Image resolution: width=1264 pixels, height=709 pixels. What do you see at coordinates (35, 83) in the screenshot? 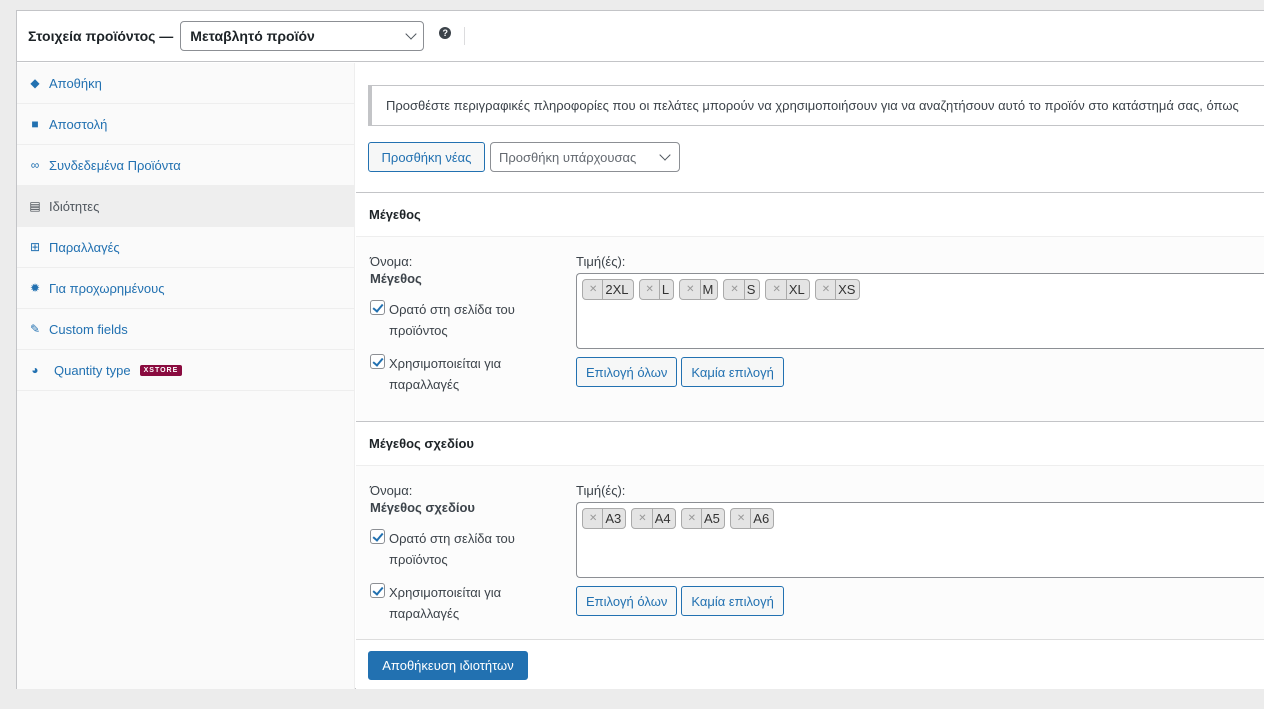
I see `tag-icon: ◆` at bounding box center [35, 83].